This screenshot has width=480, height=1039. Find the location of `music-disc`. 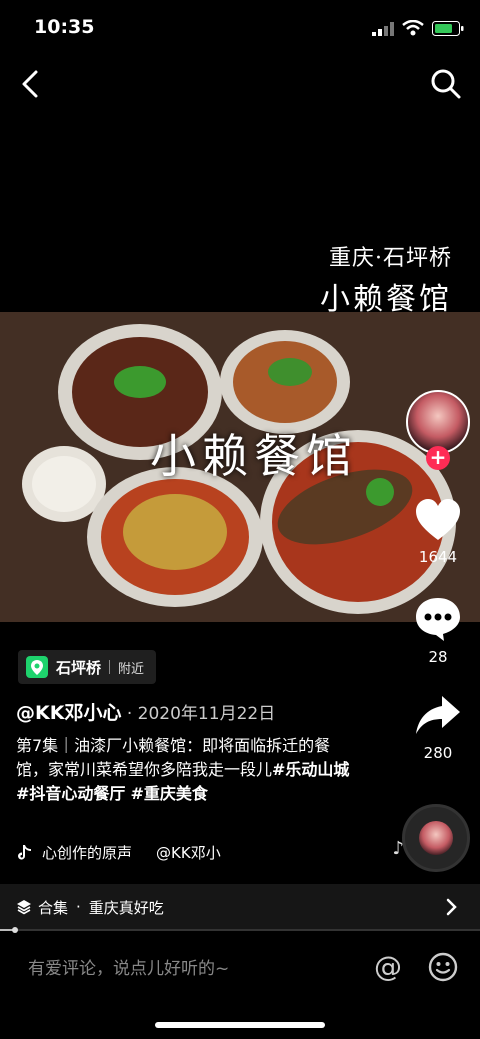

music-disc is located at coordinates (436, 838).